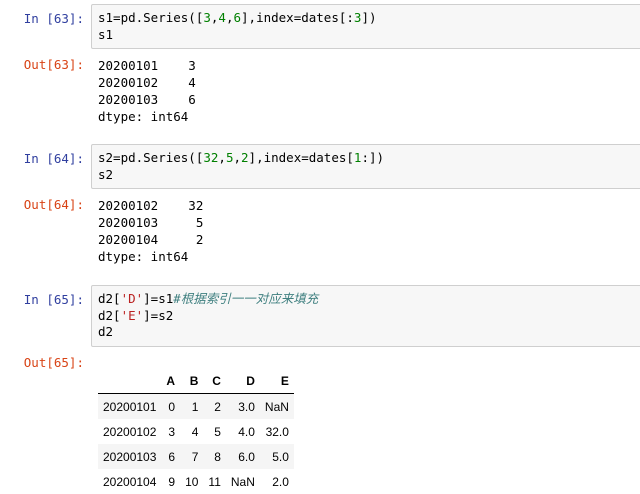 The width and height of the screenshot is (640, 494). I want to click on table-cell: 1, so click(195, 406).